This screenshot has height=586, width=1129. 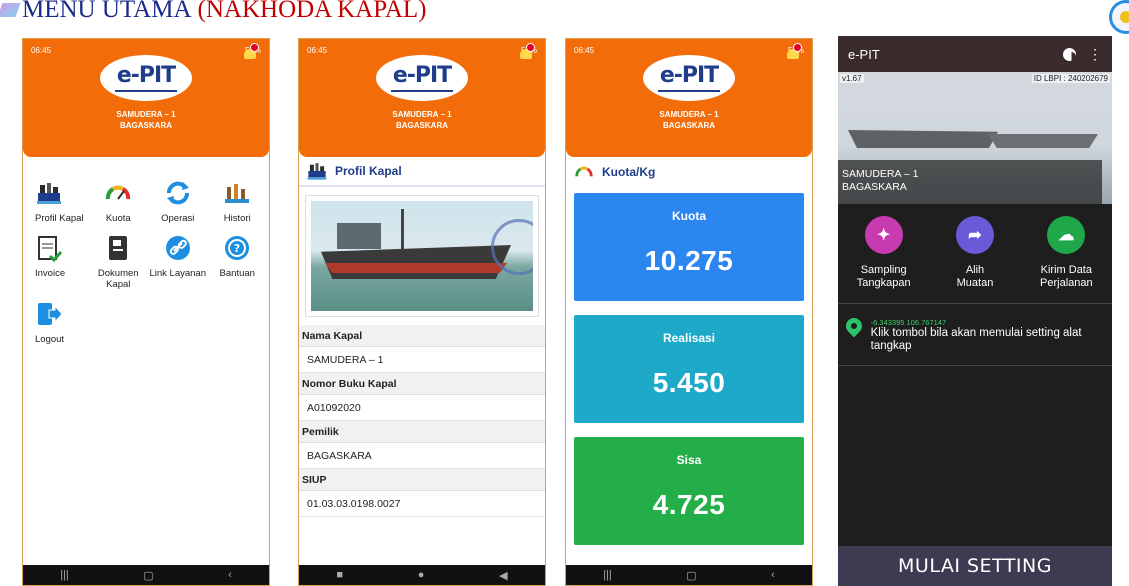 I want to click on menu-label: Kuota, so click(x=118, y=218).